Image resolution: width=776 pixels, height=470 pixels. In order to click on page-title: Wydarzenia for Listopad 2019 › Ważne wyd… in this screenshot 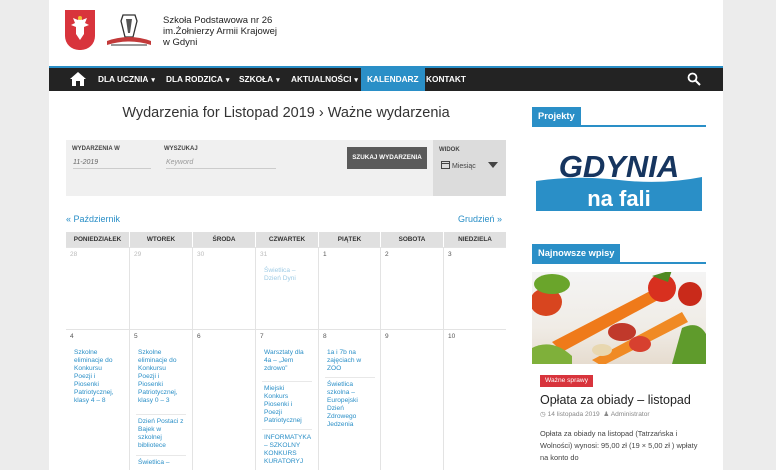, I will do `click(286, 113)`.